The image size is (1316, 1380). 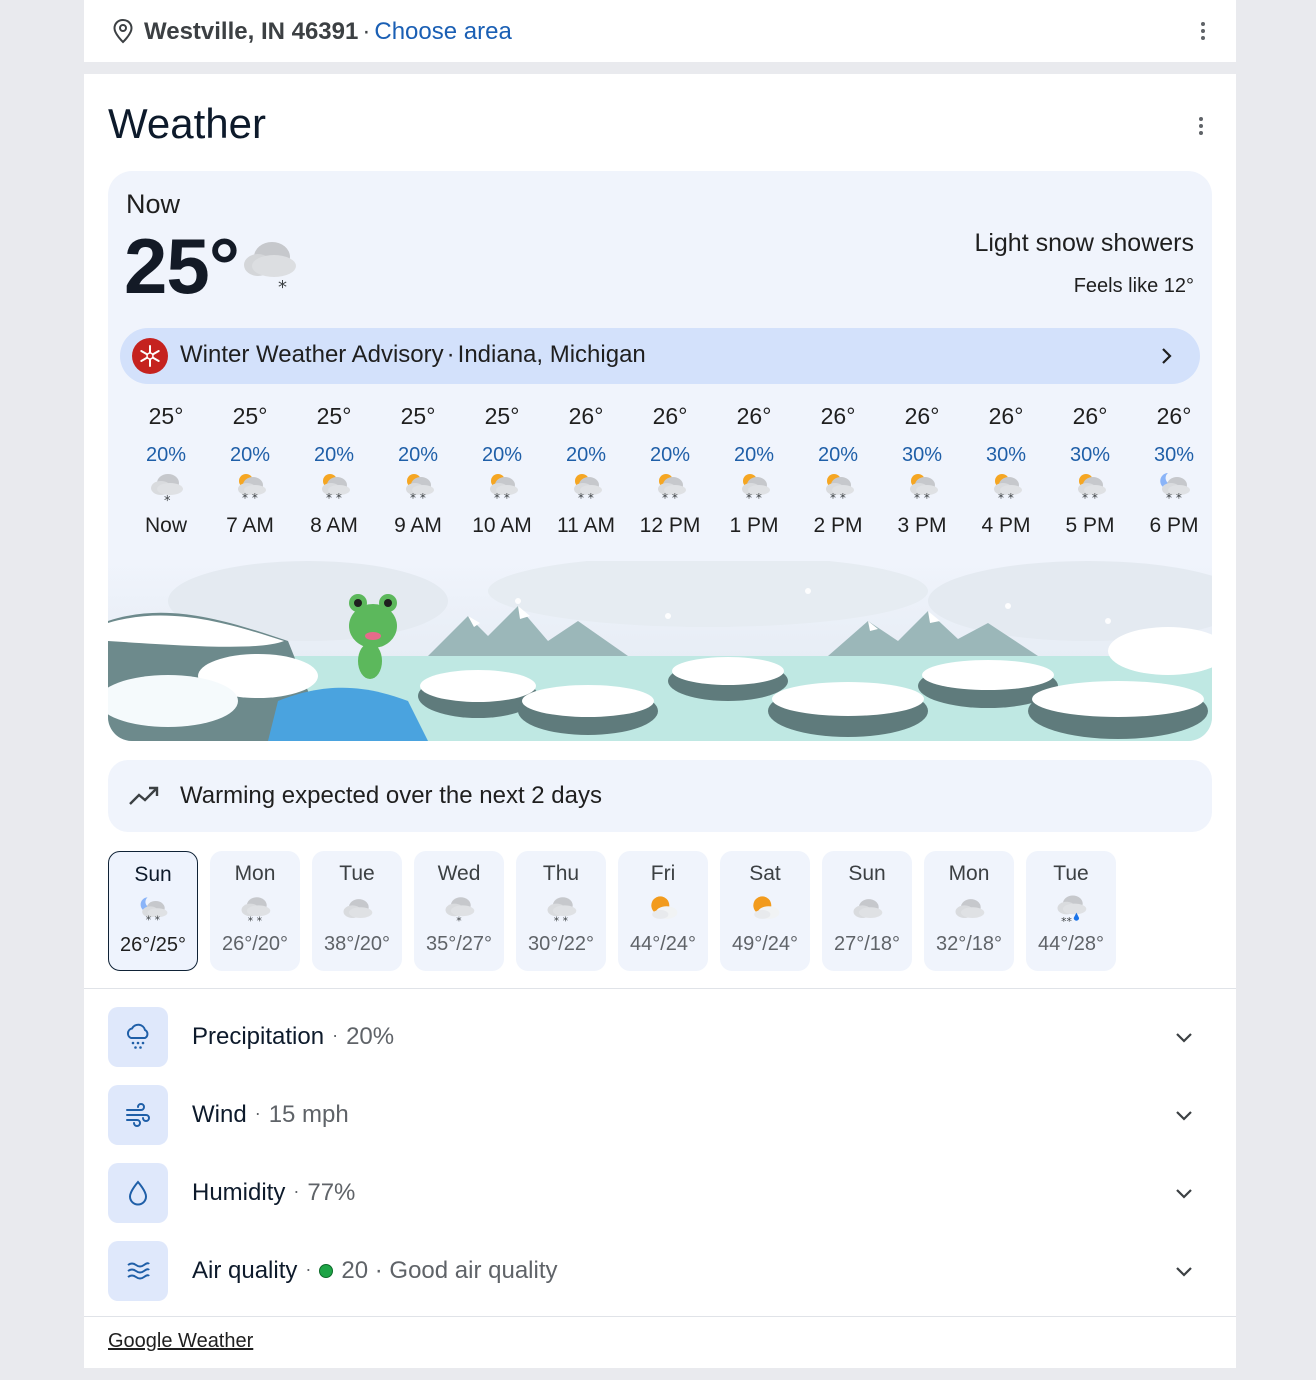 I want to click on choose-area-link: Choose area, so click(x=442, y=31).